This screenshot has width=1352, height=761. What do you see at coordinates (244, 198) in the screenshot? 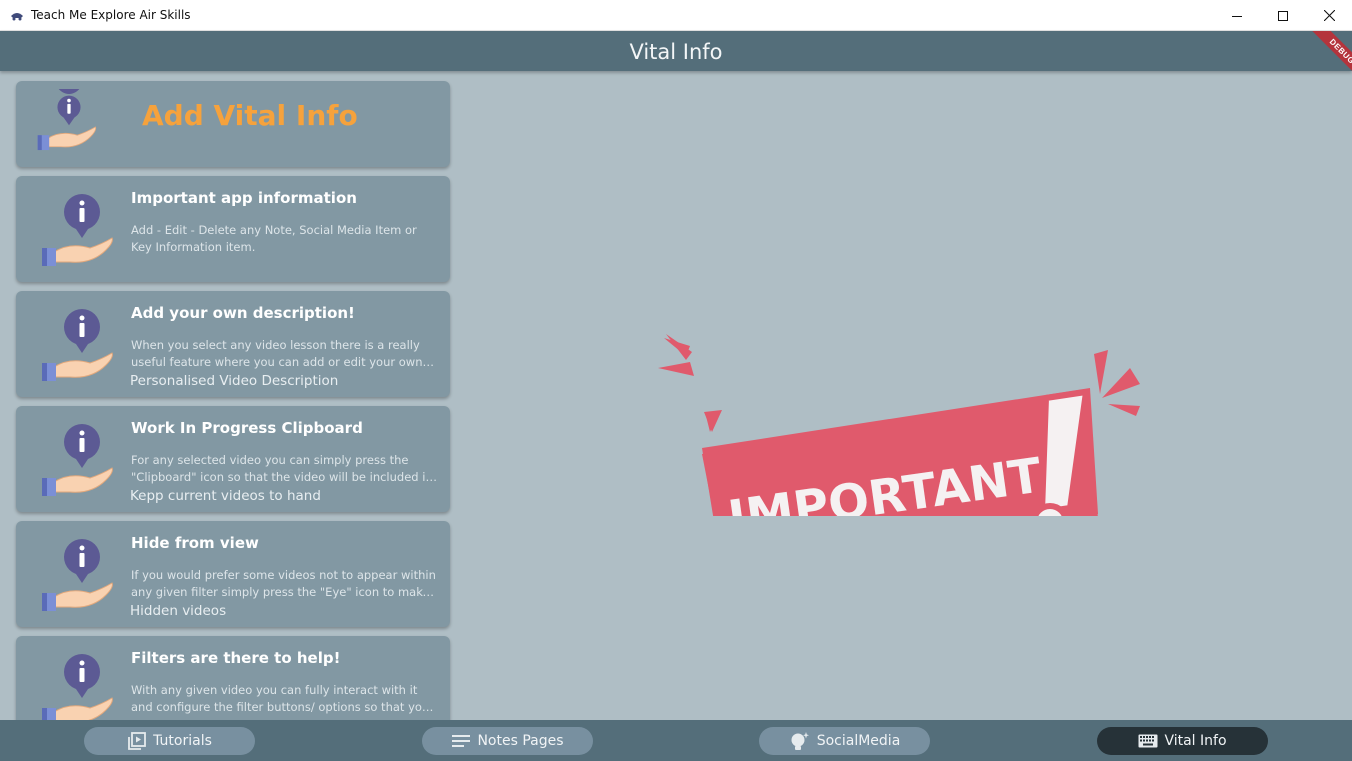
I see `card-title: Important app information` at bounding box center [244, 198].